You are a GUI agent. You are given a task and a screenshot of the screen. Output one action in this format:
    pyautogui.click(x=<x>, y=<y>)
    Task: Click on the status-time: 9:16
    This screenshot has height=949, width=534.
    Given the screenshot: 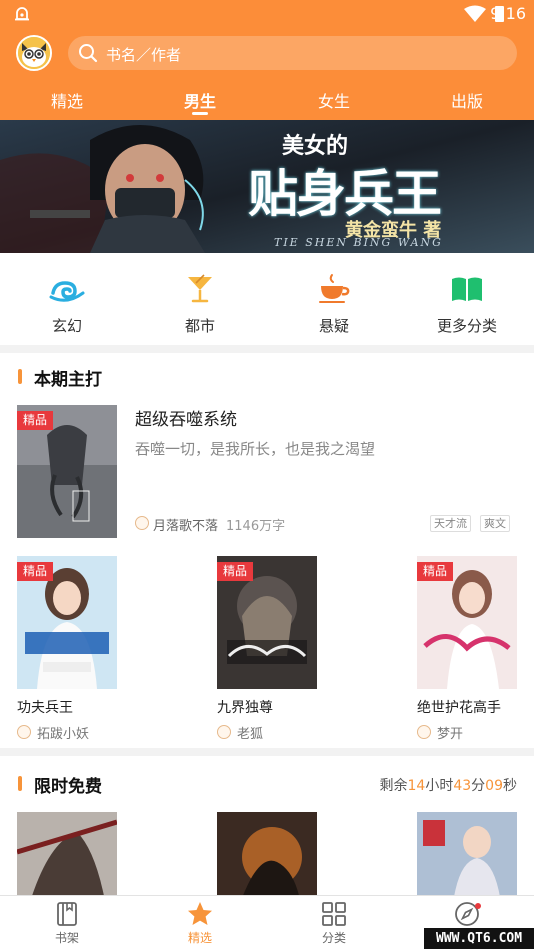 What is the action you would take?
    pyautogui.click(x=508, y=13)
    